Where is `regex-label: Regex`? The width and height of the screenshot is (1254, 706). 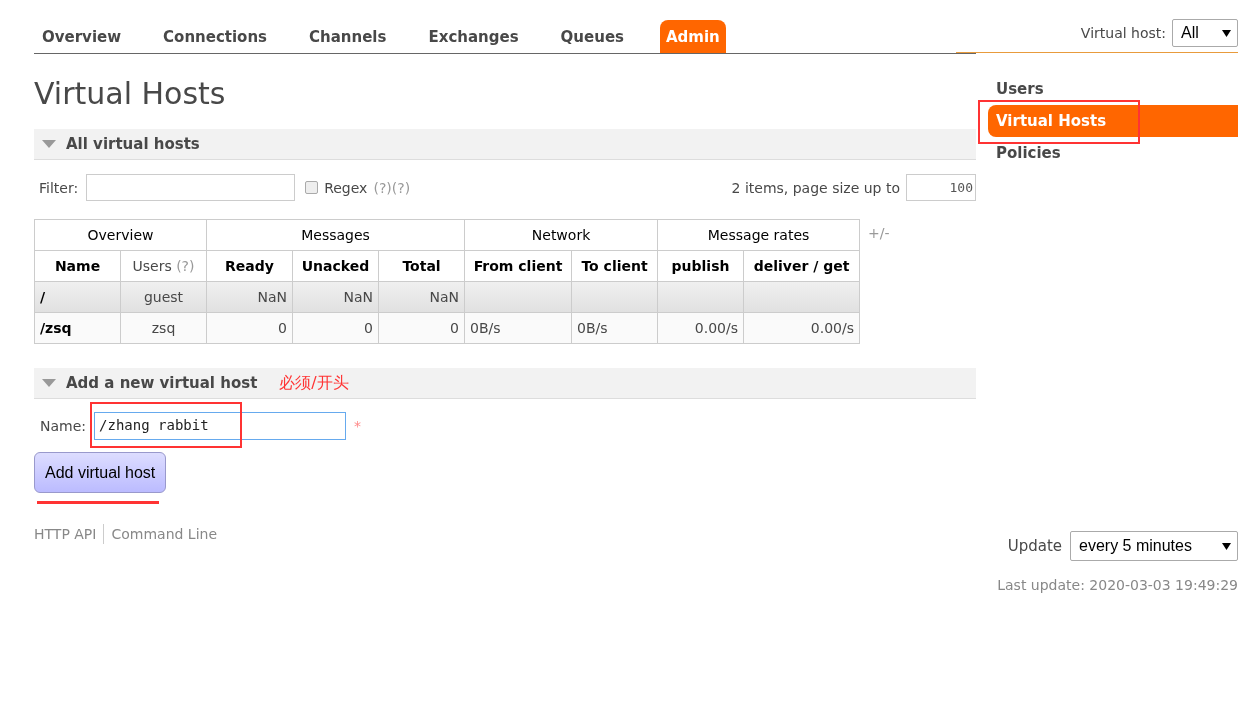 regex-label: Regex is located at coordinates (346, 187).